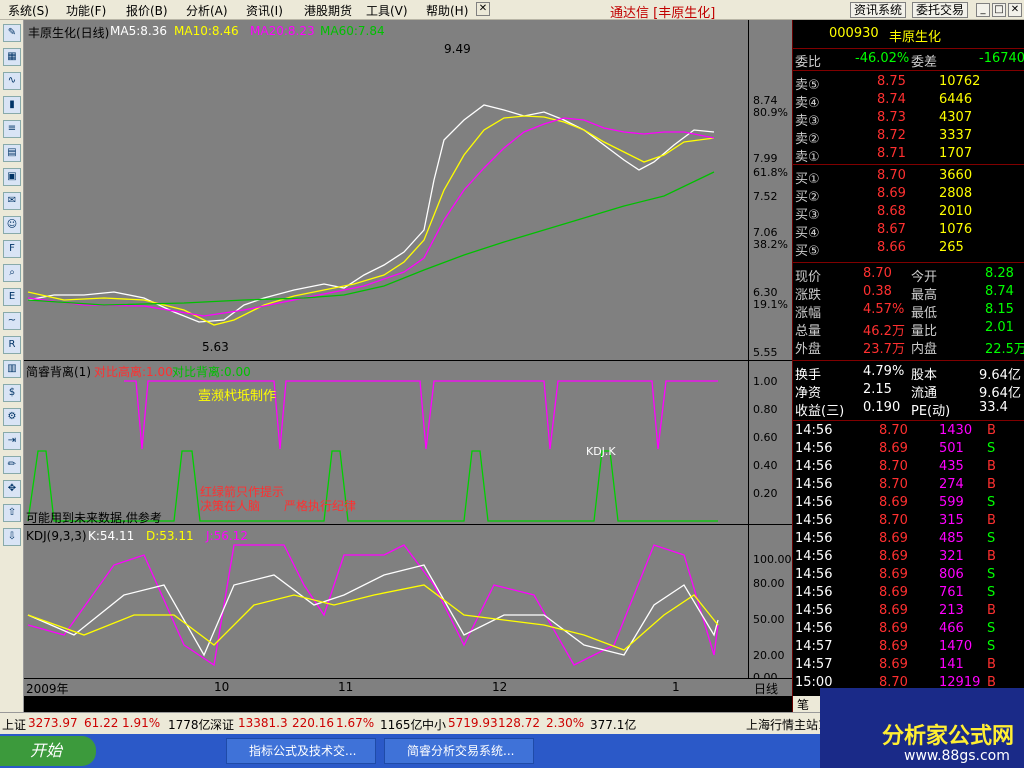 Image resolution: width=1024 pixels, height=768 pixels. What do you see at coordinates (765, 465) in the screenshot?
I see `ytick: 0.40` at bounding box center [765, 465].